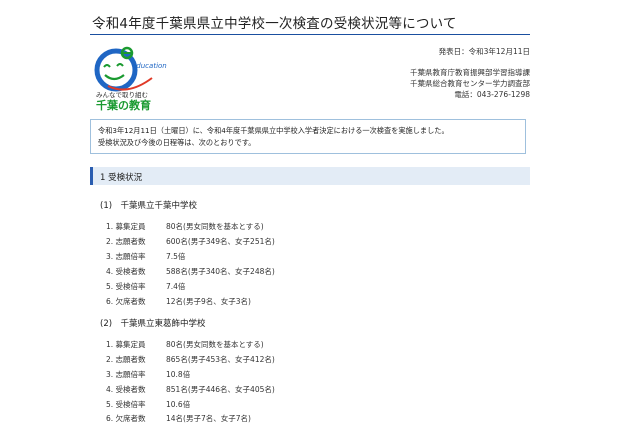  What do you see at coordinates (123, 105) in the screenshot?
I see `logo-name: 千葉の教育` at bounding box center [123, 105].